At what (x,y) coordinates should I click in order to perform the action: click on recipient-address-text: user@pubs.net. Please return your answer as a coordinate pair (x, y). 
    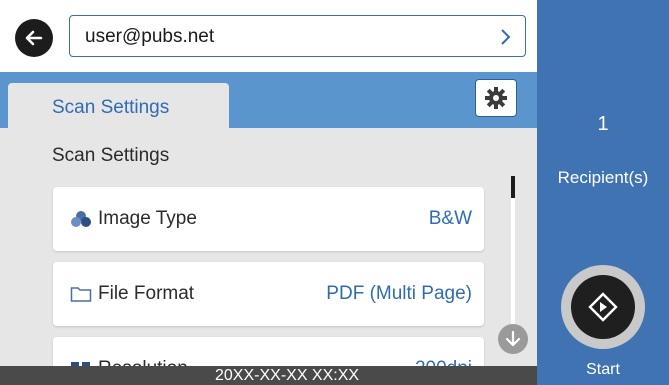
    Looking at the image, I should click on (150, 36).